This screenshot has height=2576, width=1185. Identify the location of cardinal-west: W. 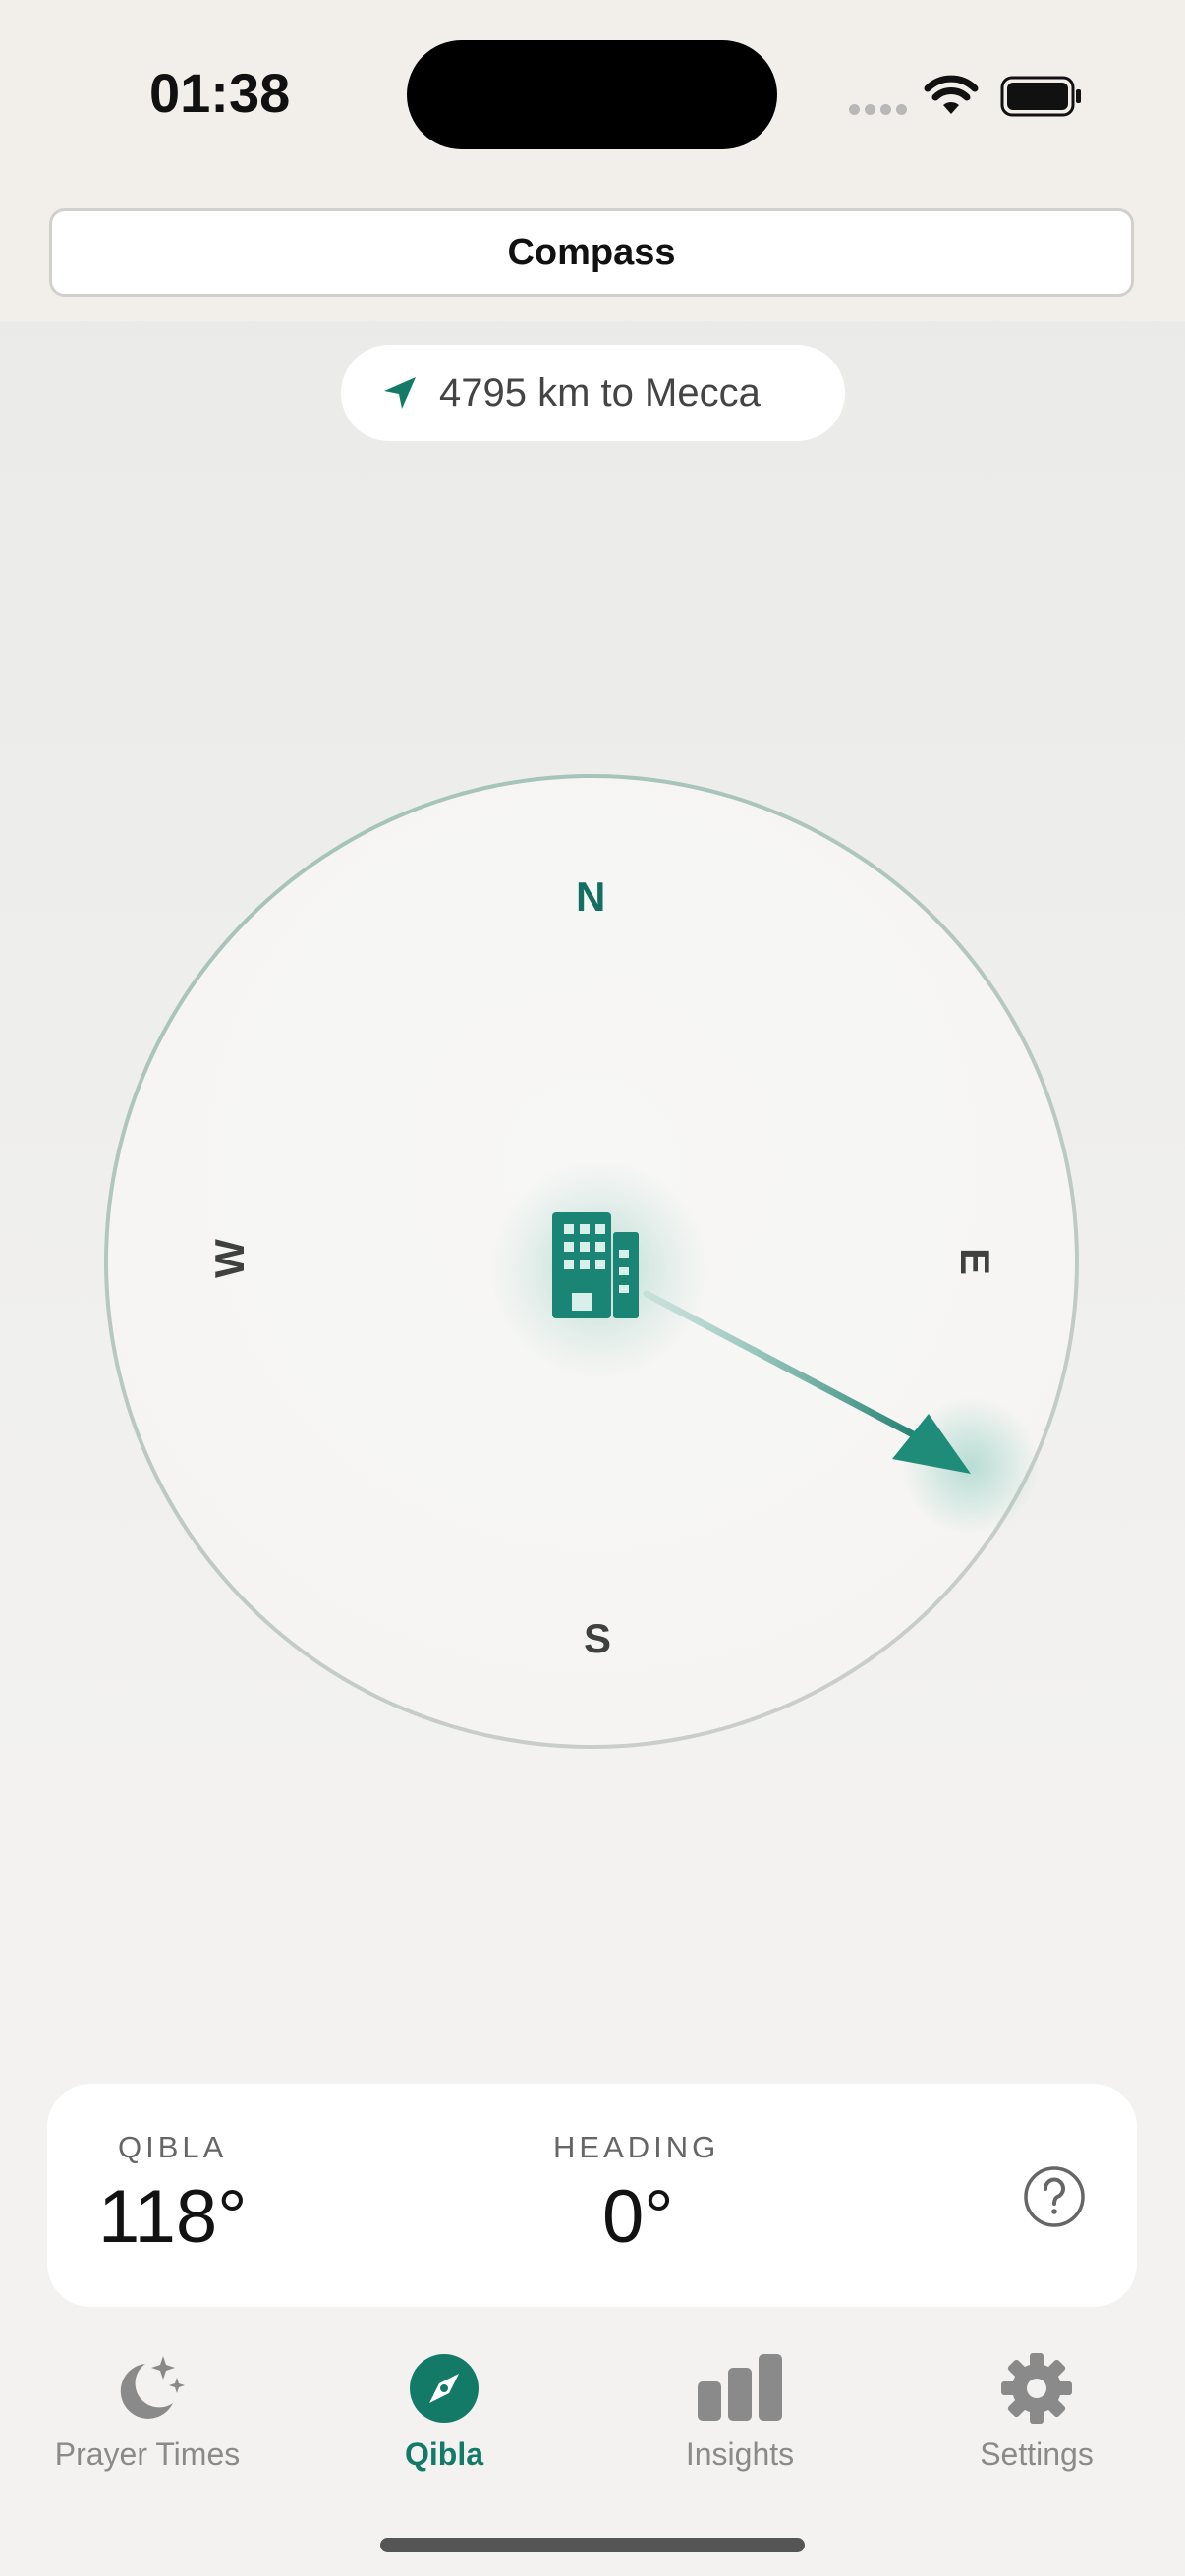
(229, 1258).